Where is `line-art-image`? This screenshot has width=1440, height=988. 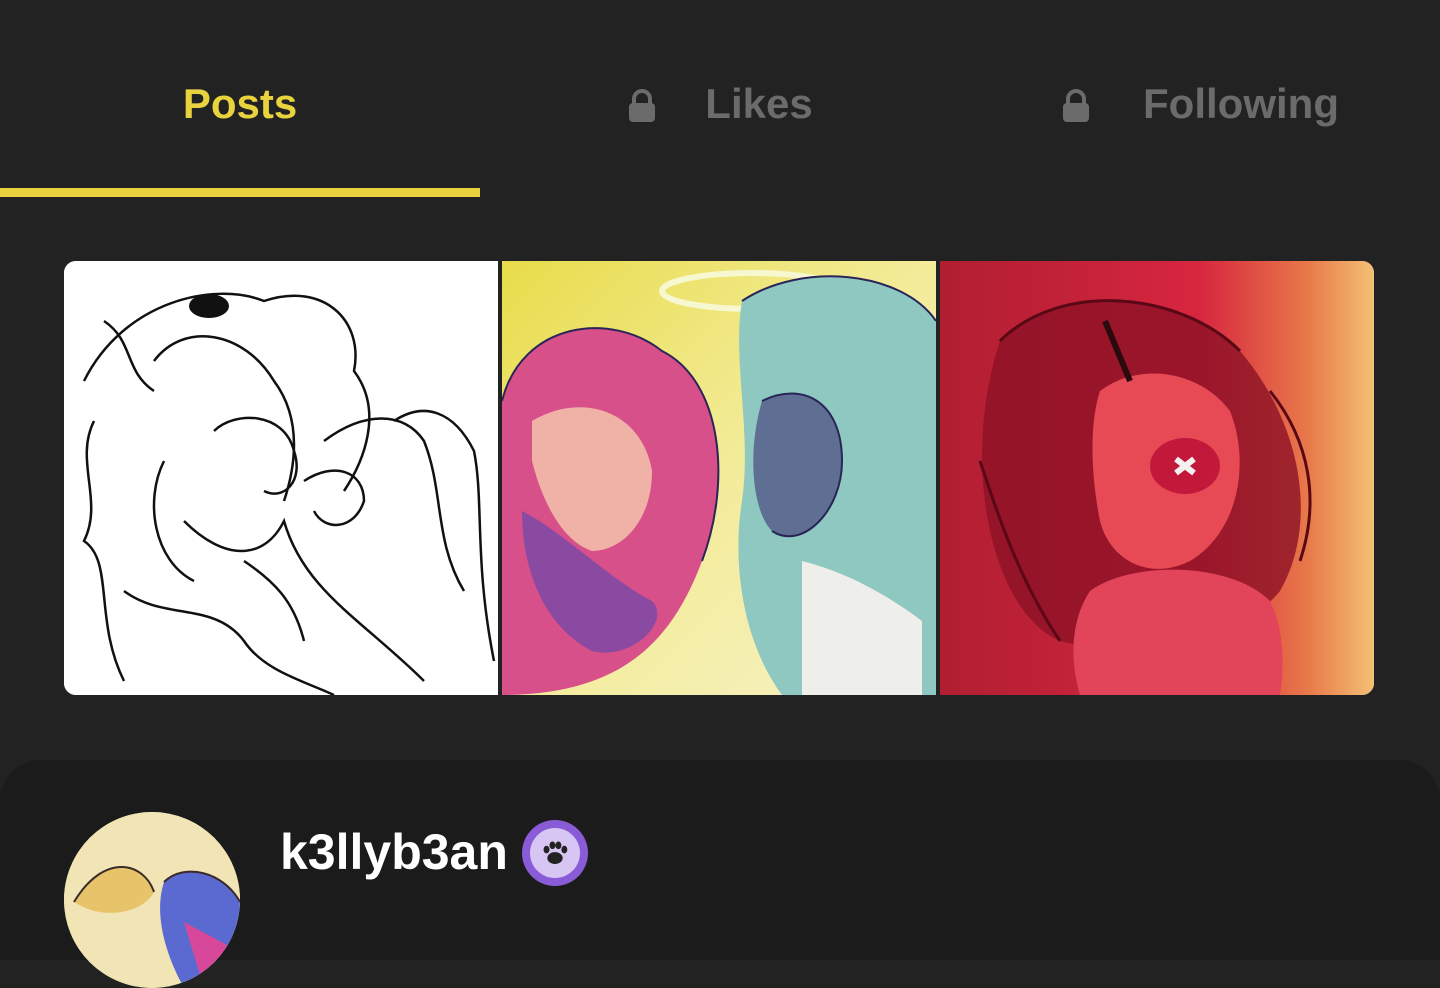
line-art-image is located at coordinates (281, 478).